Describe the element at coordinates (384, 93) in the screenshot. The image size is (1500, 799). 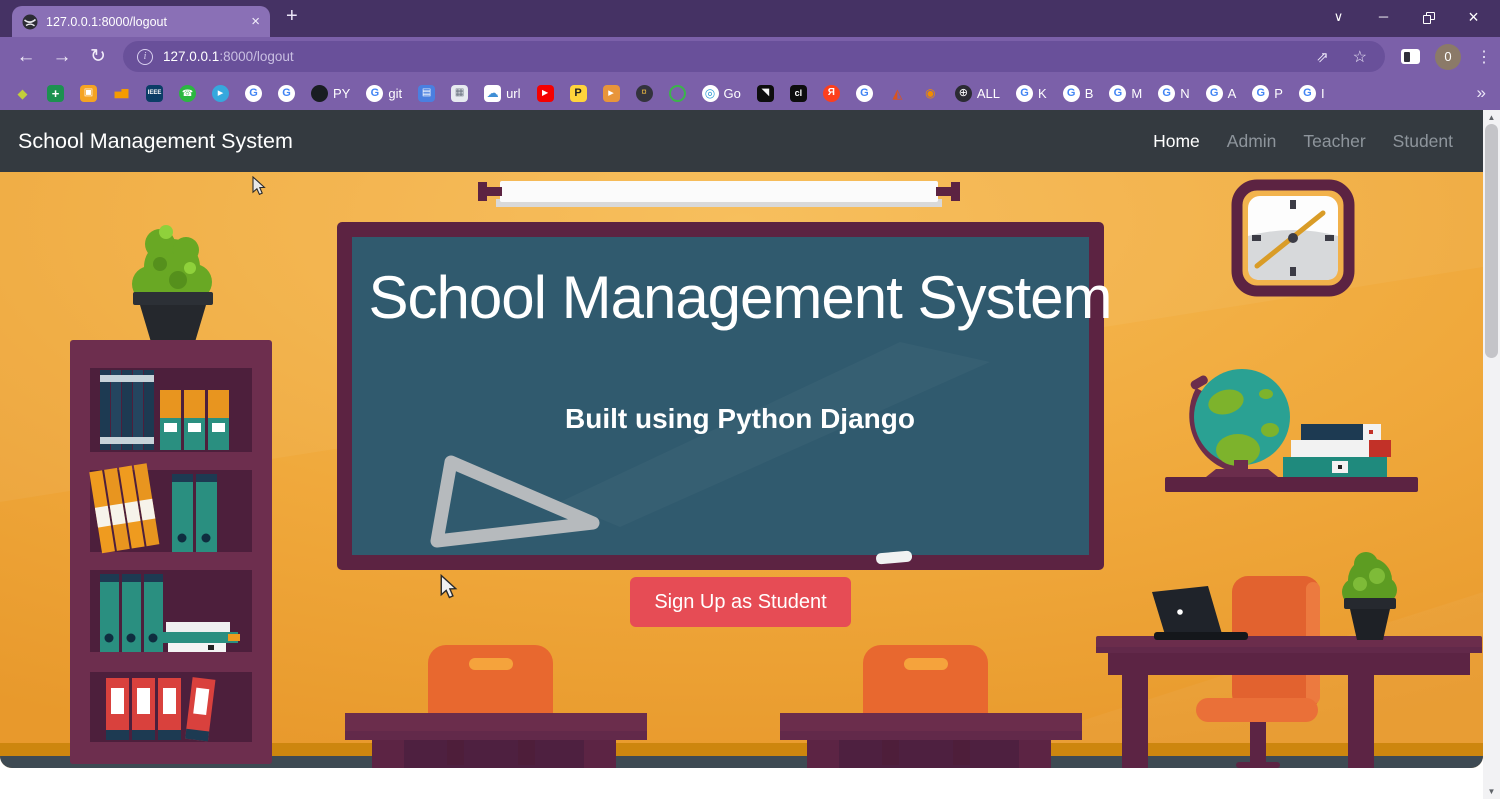
I see `bookmark-google-git: Ggit` at that location.